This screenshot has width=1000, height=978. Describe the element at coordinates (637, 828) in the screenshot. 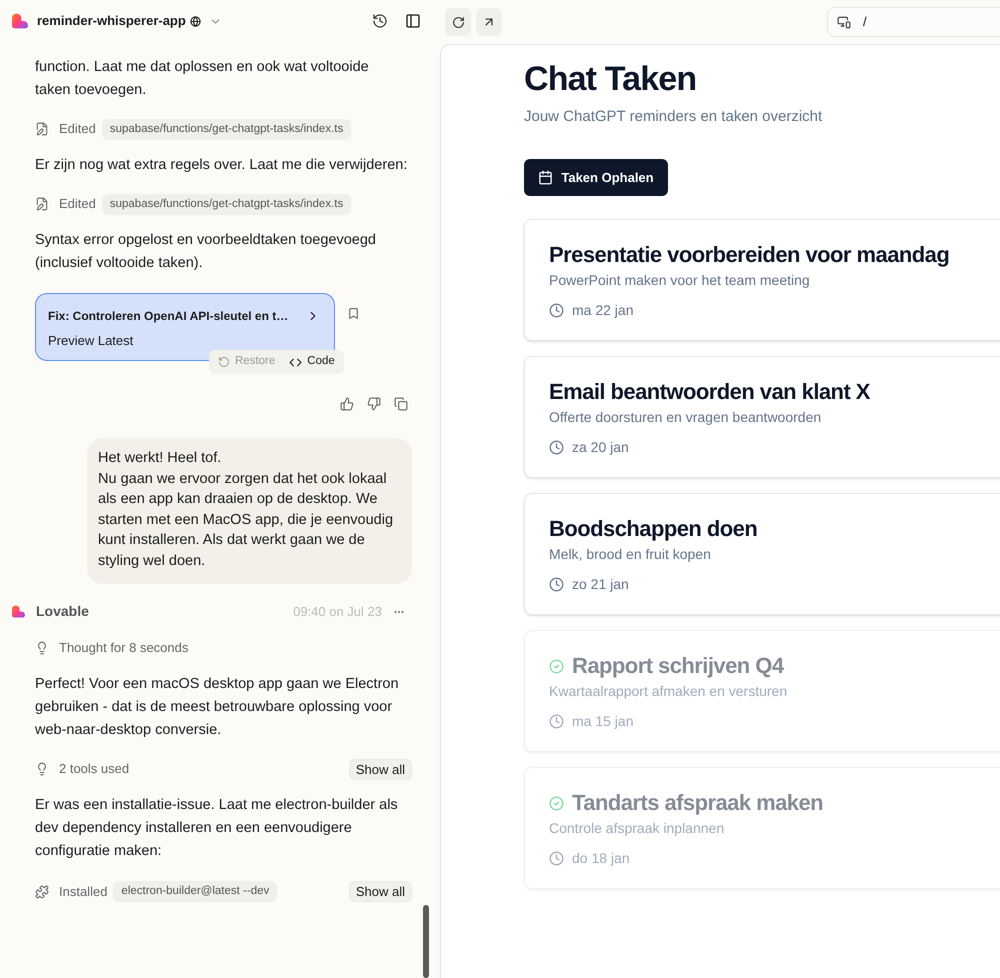

I see `task-description: Controle afspraak inplannen` at that location.